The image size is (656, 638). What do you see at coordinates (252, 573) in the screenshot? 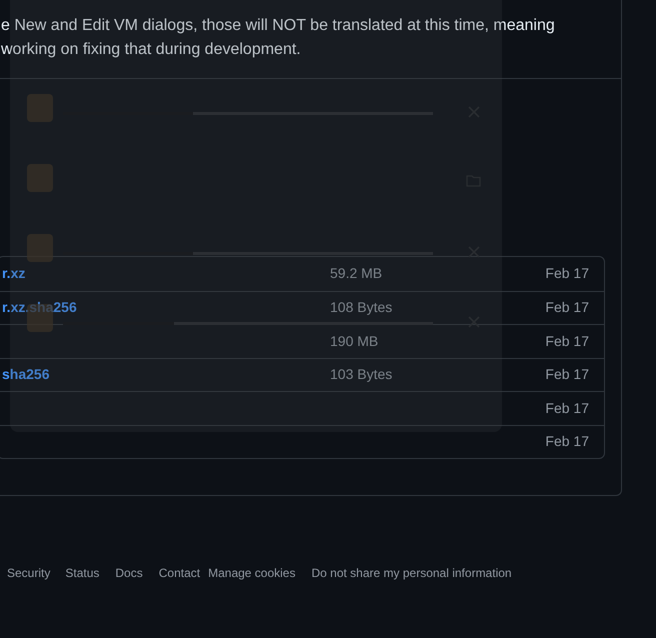
I see `footer-link: Manage cookies` at bounding box center [252, 573].